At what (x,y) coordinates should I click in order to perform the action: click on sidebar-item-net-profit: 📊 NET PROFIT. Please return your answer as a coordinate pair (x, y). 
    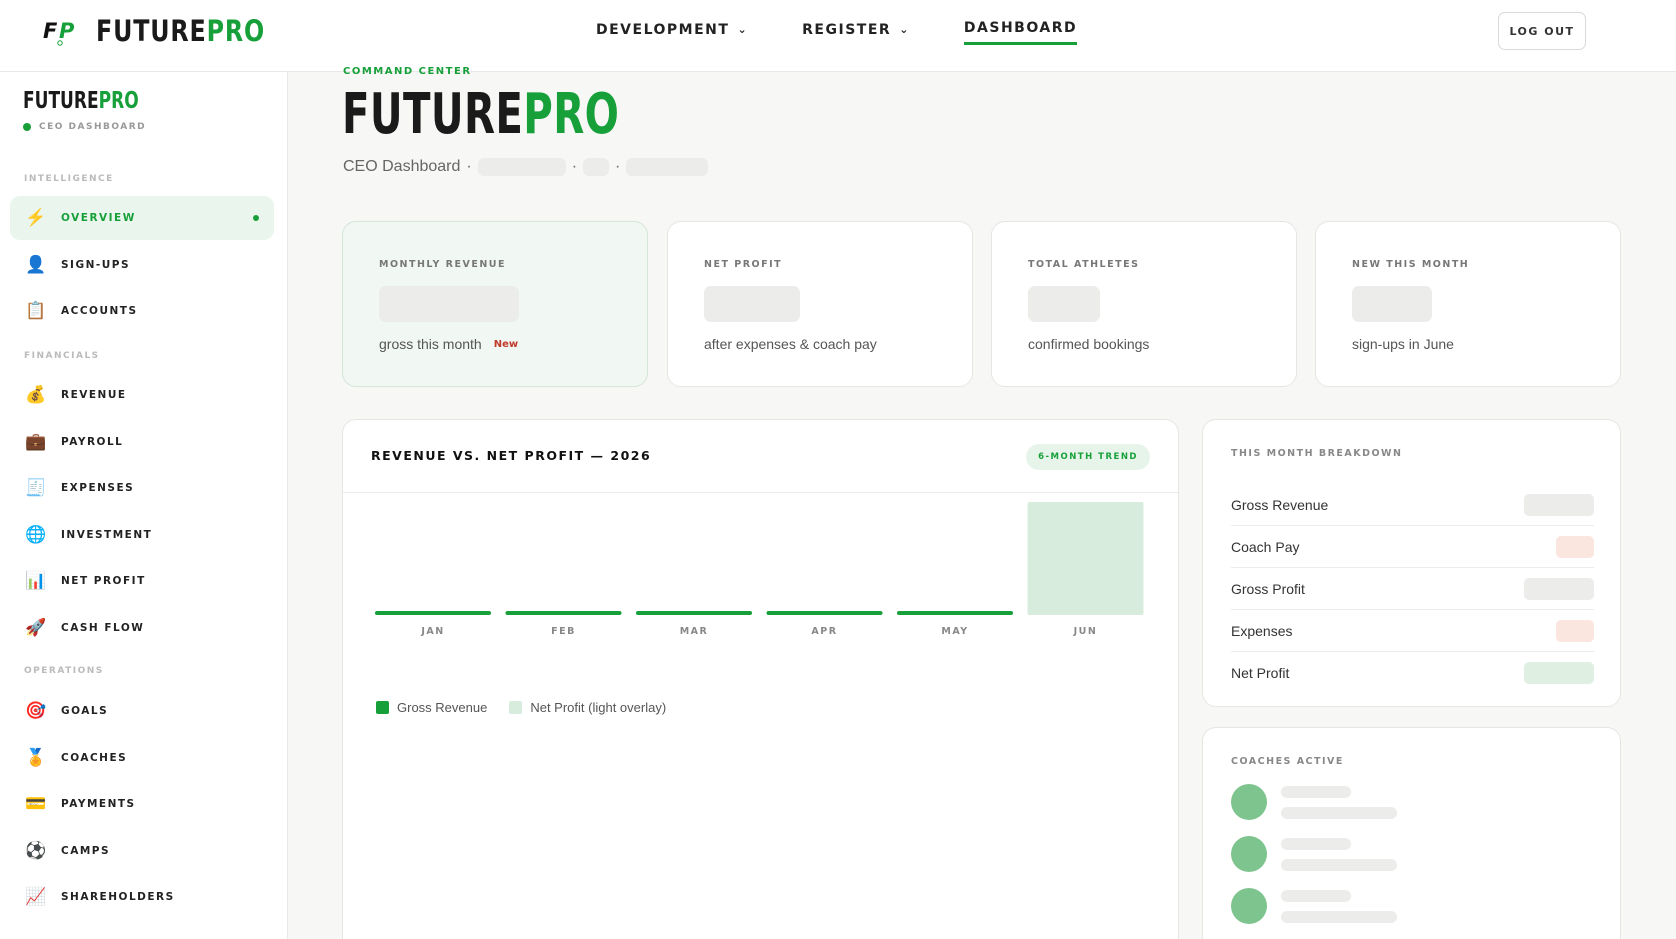
    Looking at the image, I should click on (142, 581).